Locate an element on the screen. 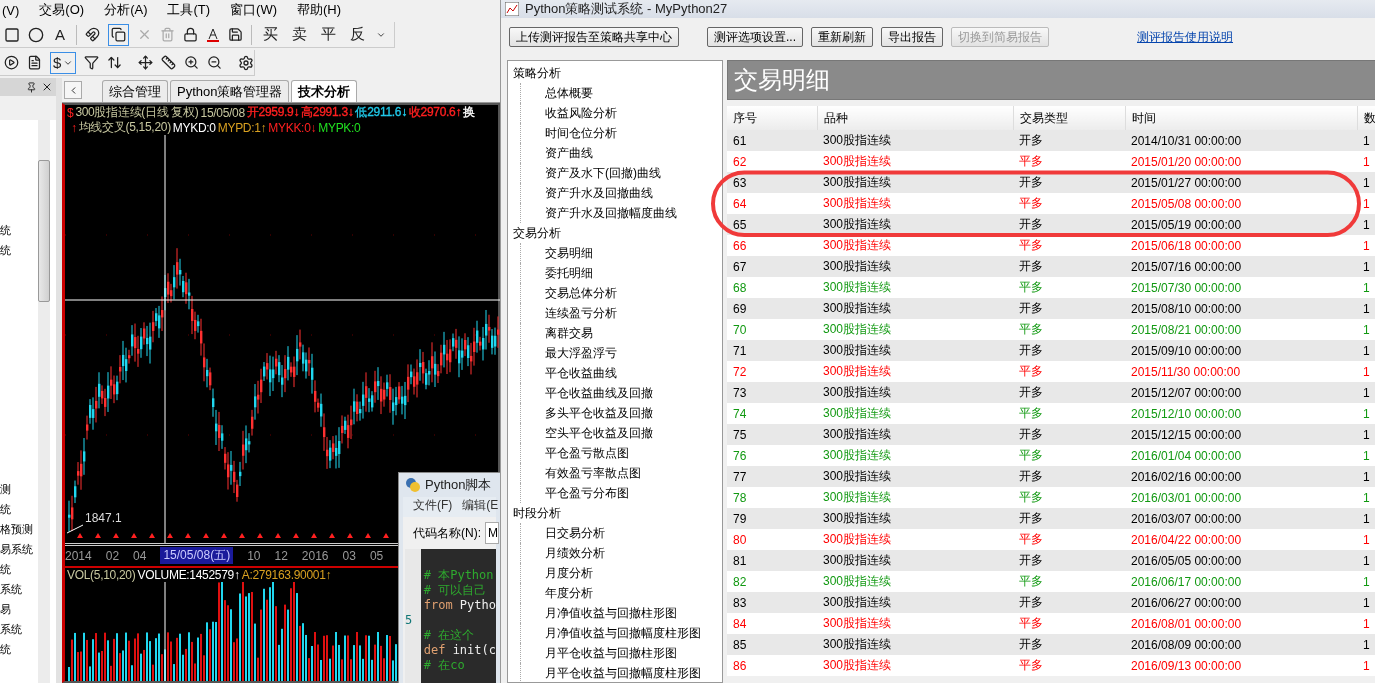  font-color-icon is located at coordinates (213, 34).